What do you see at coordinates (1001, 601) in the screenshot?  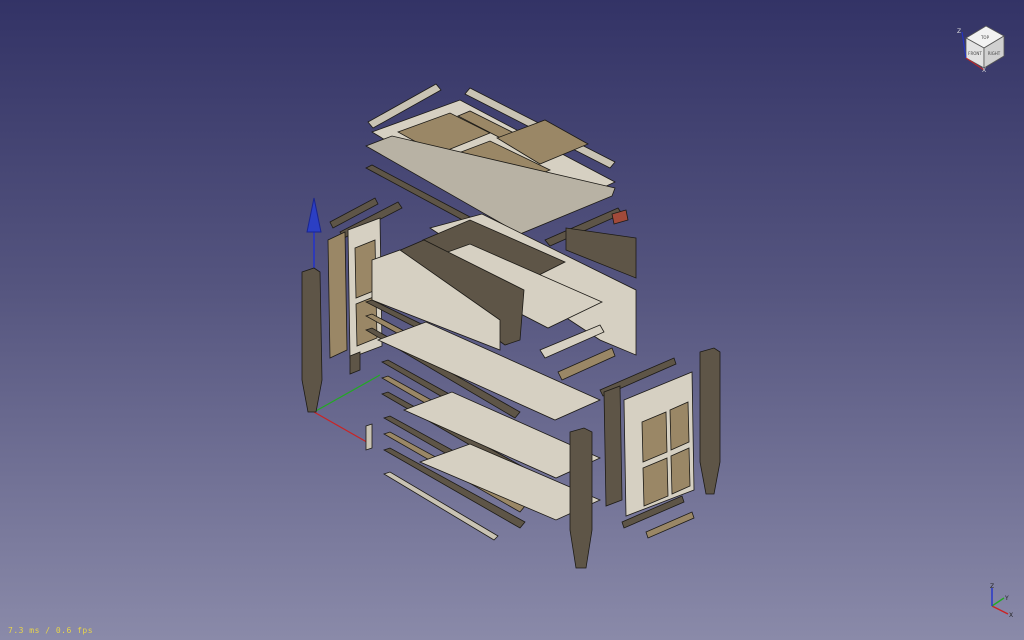 I see `mini-axis-indicator: X Y Z` at bounding box center [1001, 601].